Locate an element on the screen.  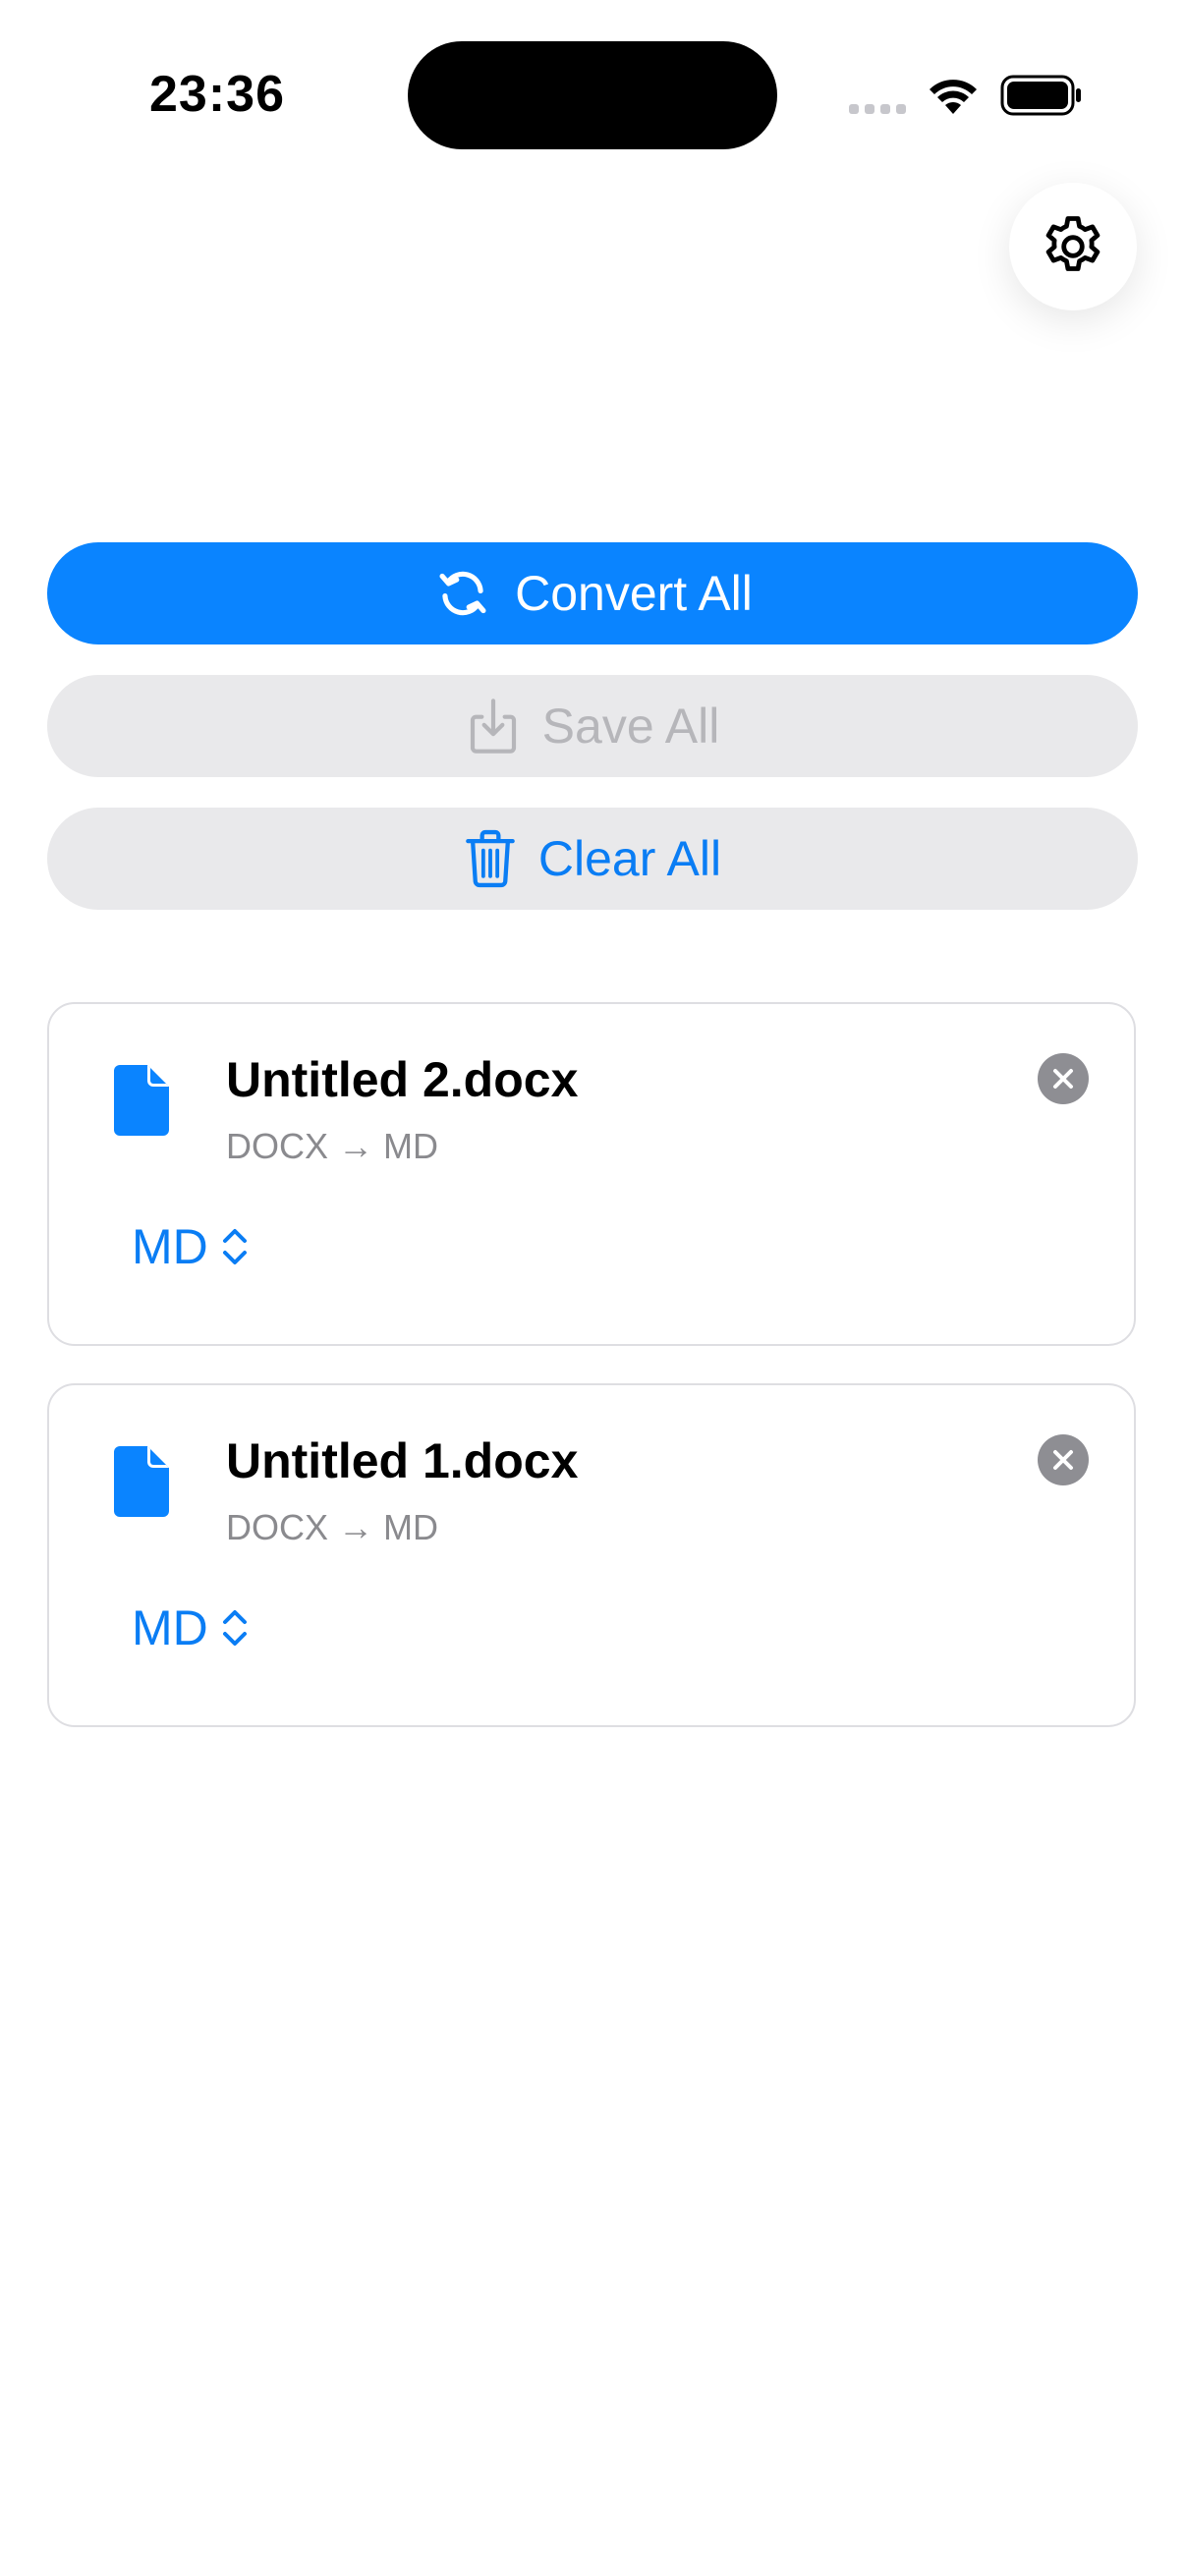
clear-all-button: Clear All is located at coordinates (592, 859).